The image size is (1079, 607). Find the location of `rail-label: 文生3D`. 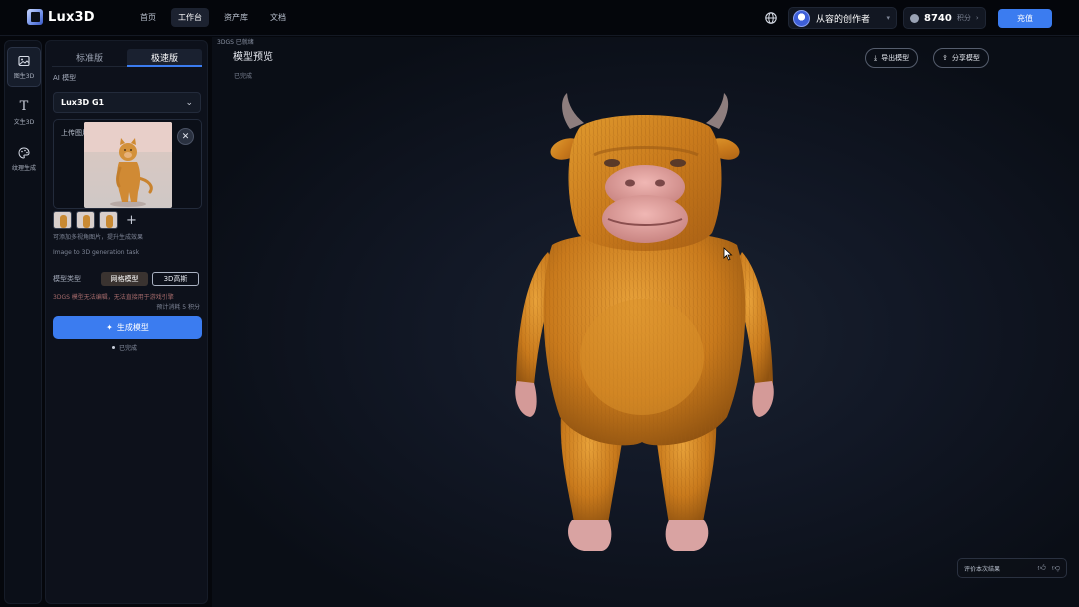

rail-label: 文生3D is located at coordinates (24, 122).